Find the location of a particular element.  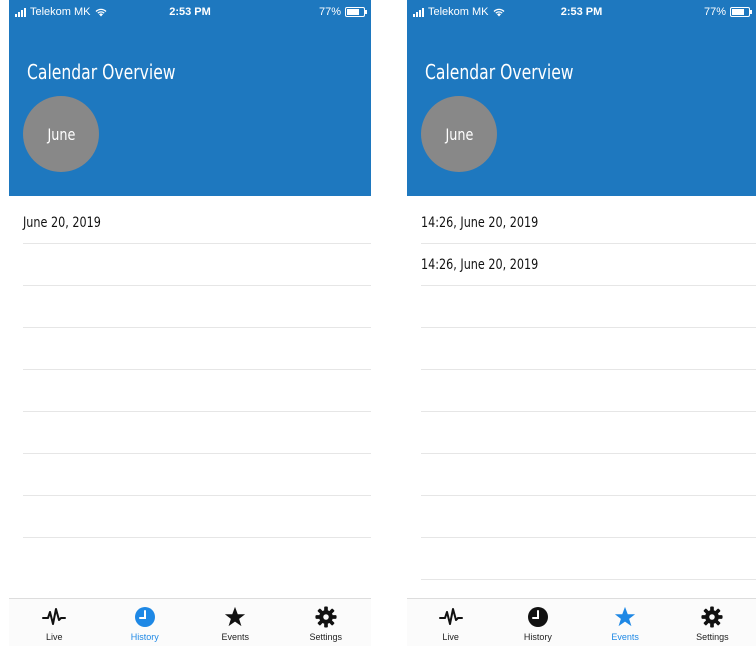

status-time: 2:53 PM is located at coordinates (190, 12).